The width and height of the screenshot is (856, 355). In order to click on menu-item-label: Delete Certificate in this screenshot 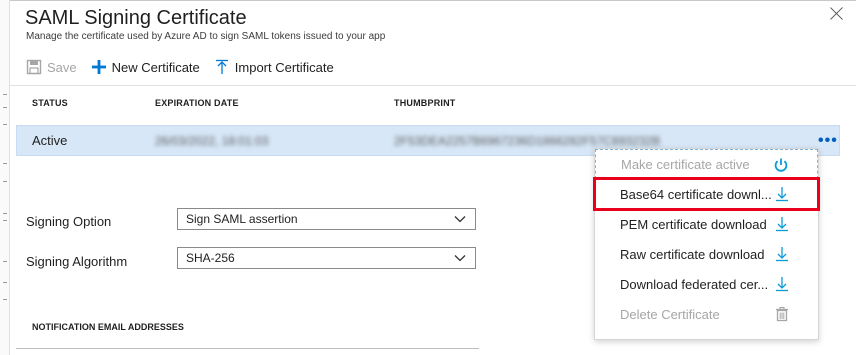, I will do `click(670, 314)`.